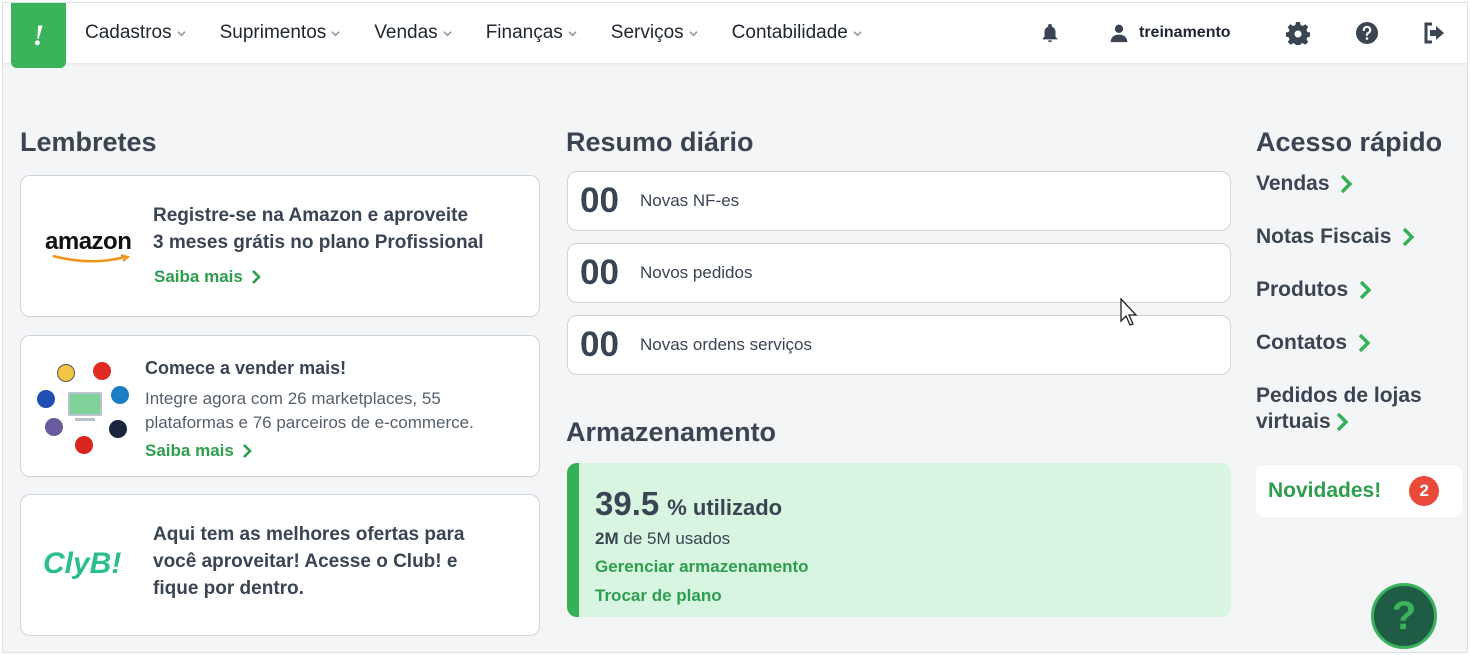 The image size is (1470, 655). Describe the element at coordinates (1293, 421) in the screenshot. I see `quick-link-label-line2: virtuais` at that location.